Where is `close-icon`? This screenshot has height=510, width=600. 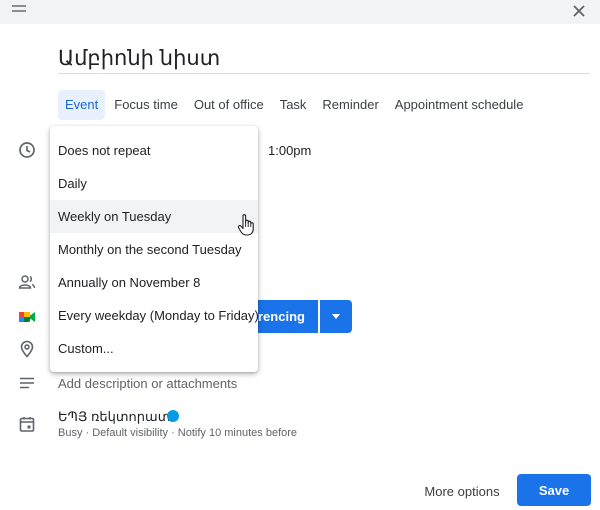 close-icon is located at coordinates (579, 11).